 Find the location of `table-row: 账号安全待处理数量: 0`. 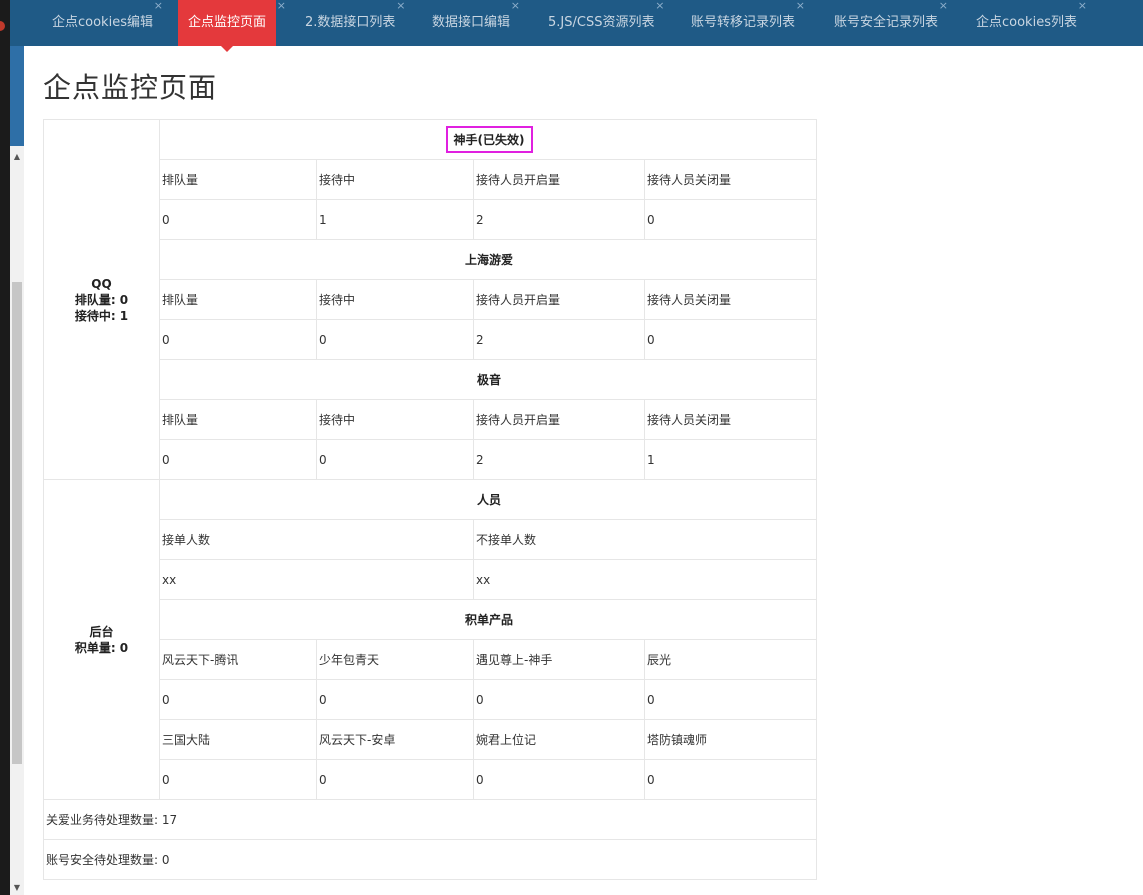

table-row: 账号安全待处理数量: 0 is located at coordinates (430, 859).